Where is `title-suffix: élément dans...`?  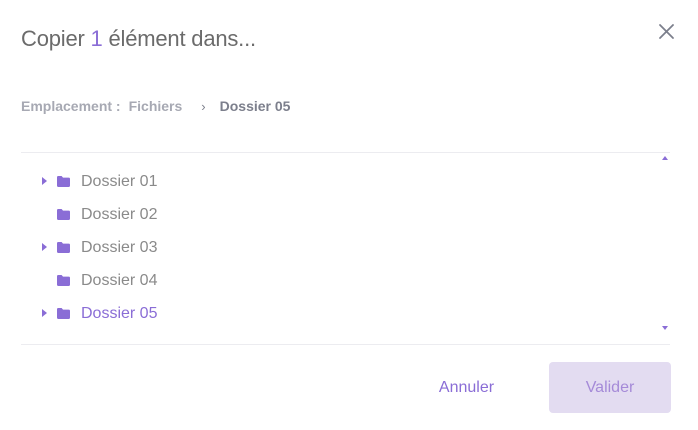 title-suffix: élément dans... is located at coordinates (182, 38).